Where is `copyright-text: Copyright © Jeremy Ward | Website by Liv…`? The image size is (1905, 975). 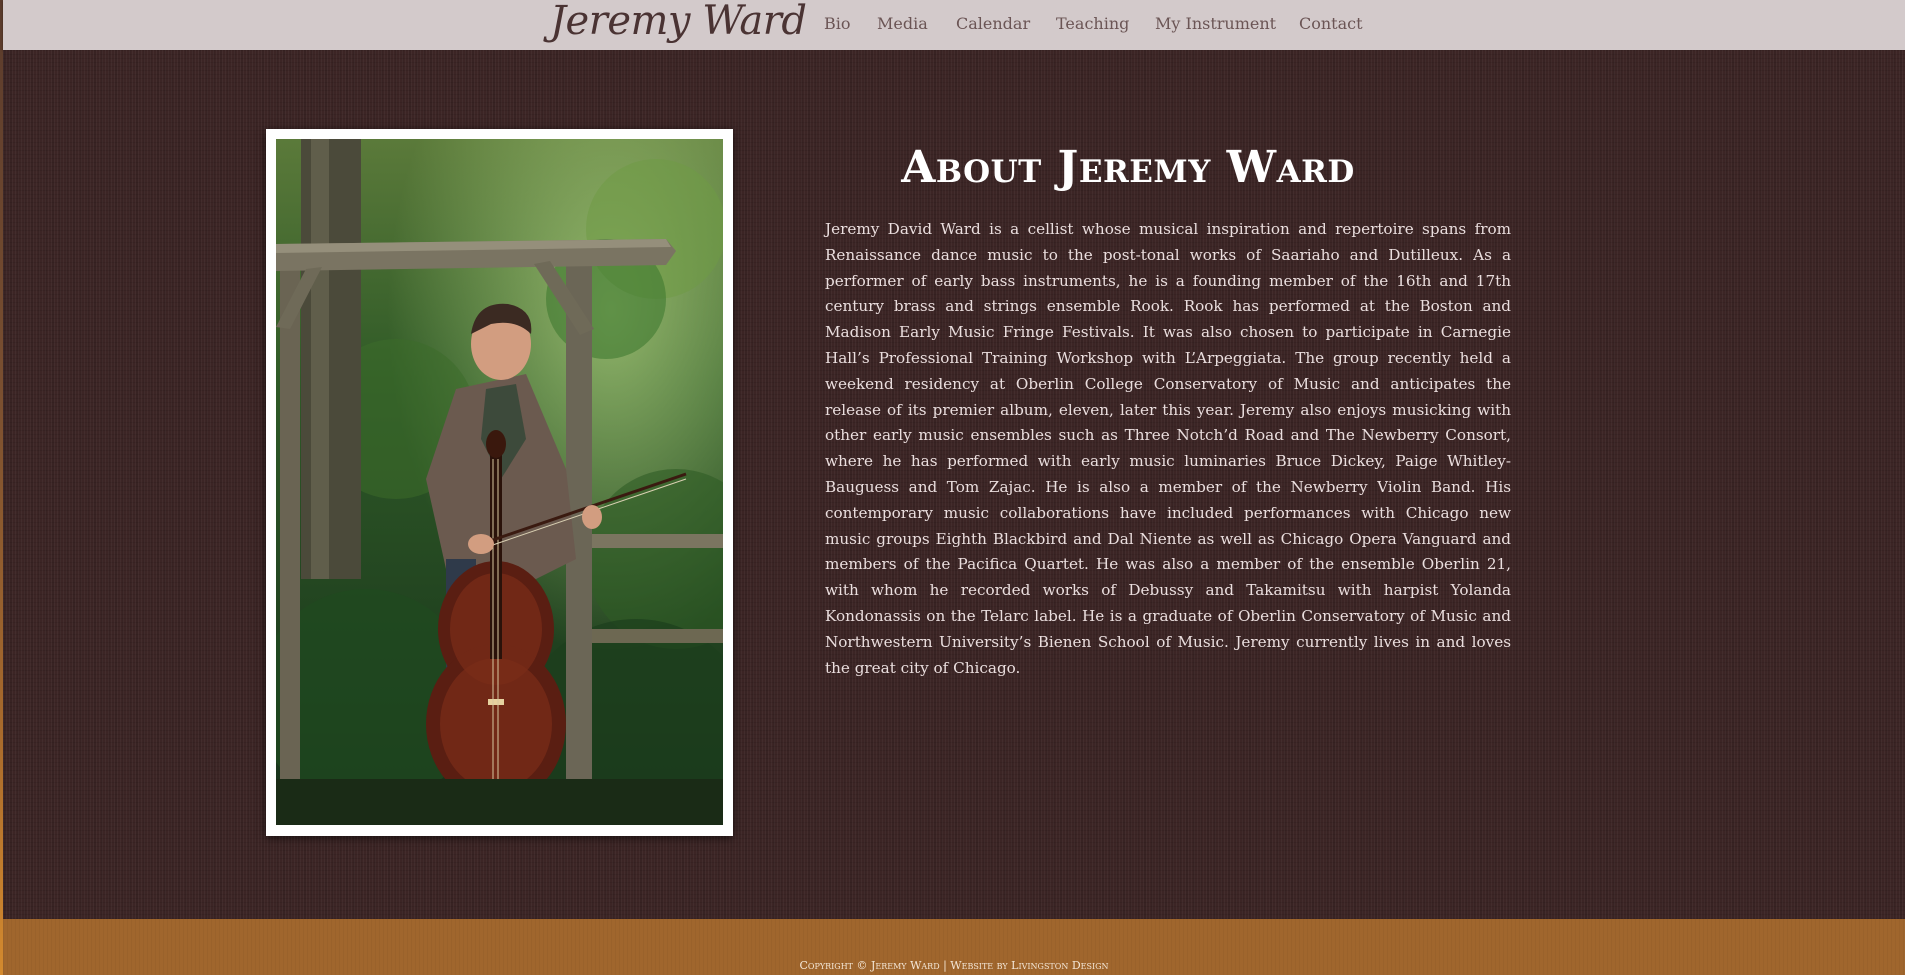 copyright-text: Copyright © Jeremy Ward | Website by Liv… is located at coordinates (954, 965).